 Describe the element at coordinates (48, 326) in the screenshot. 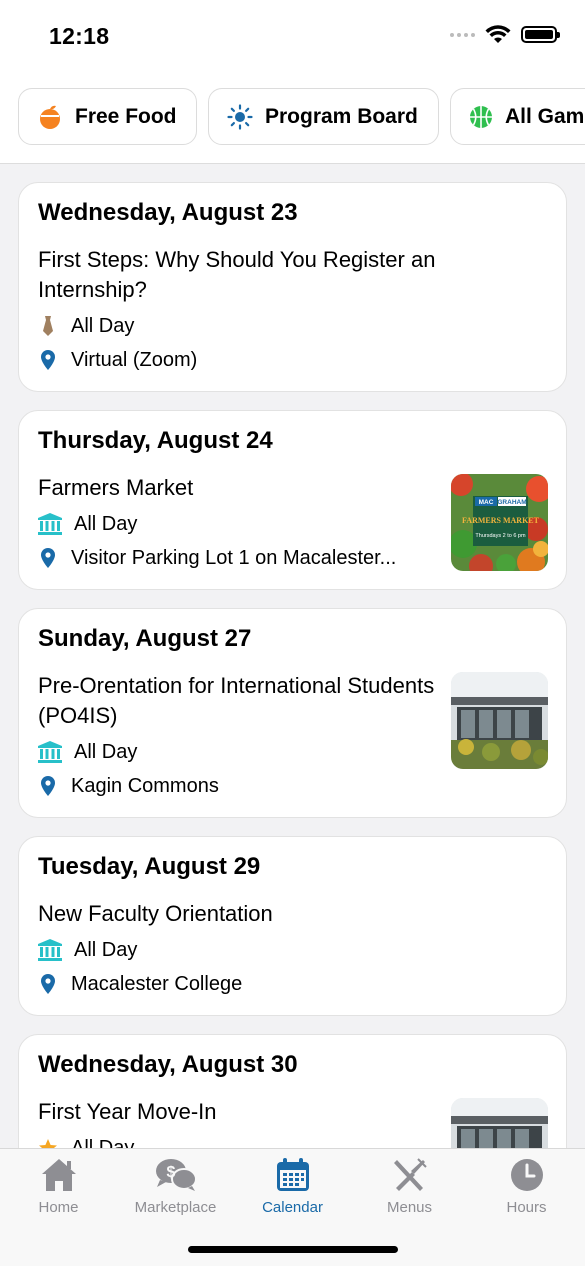

I see `tie-icon` at that location.